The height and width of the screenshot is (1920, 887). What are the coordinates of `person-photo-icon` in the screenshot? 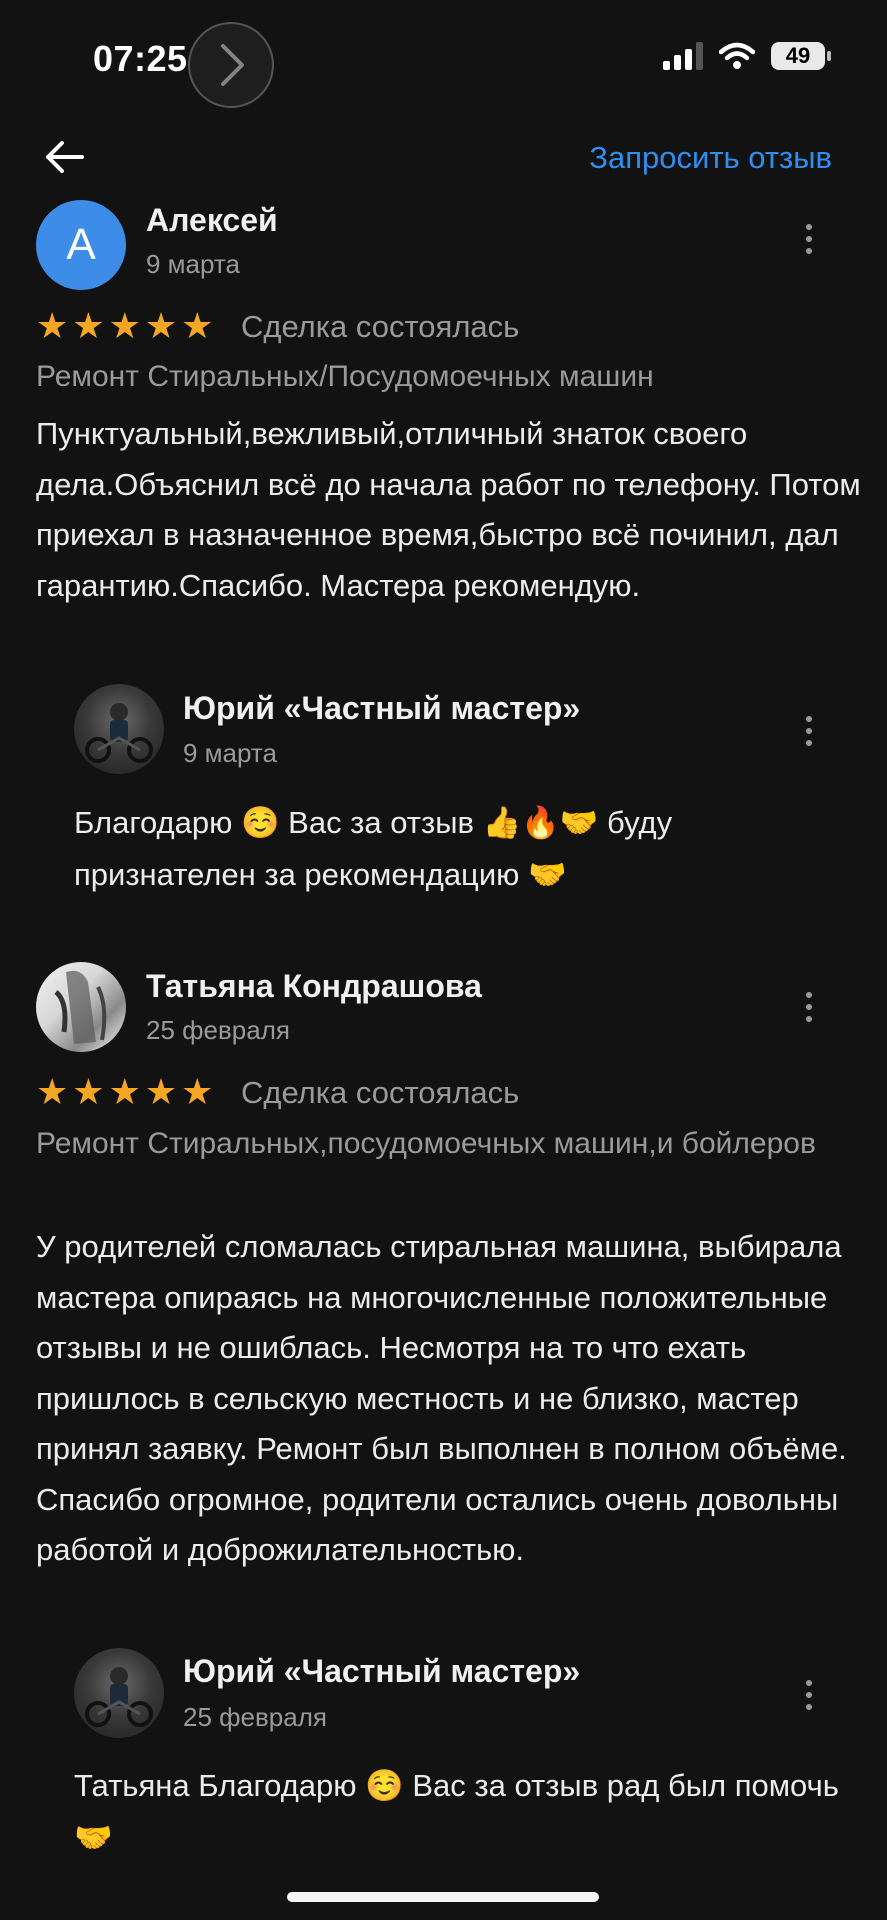 It's located at (80, 1007).